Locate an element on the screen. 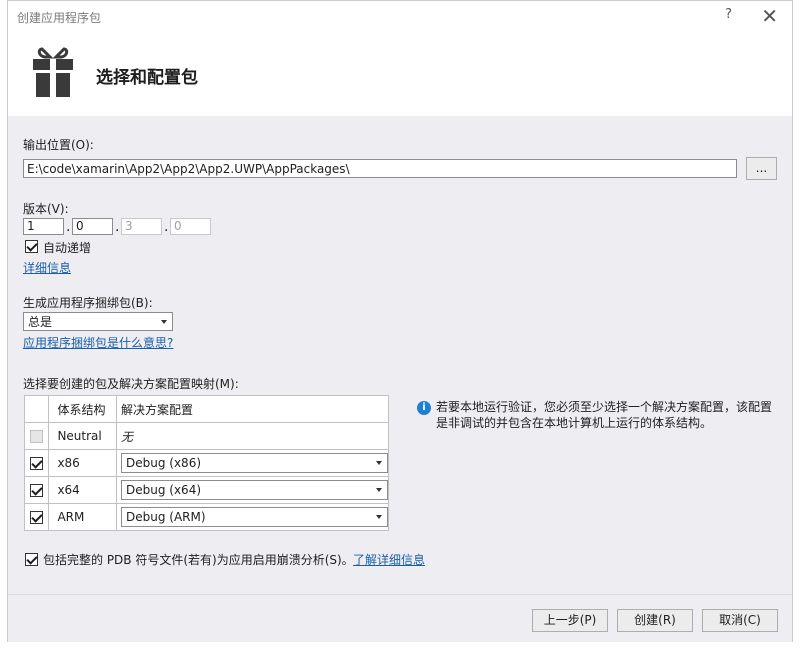  version-label: 版本(V): is located at coordinates (46, 209).